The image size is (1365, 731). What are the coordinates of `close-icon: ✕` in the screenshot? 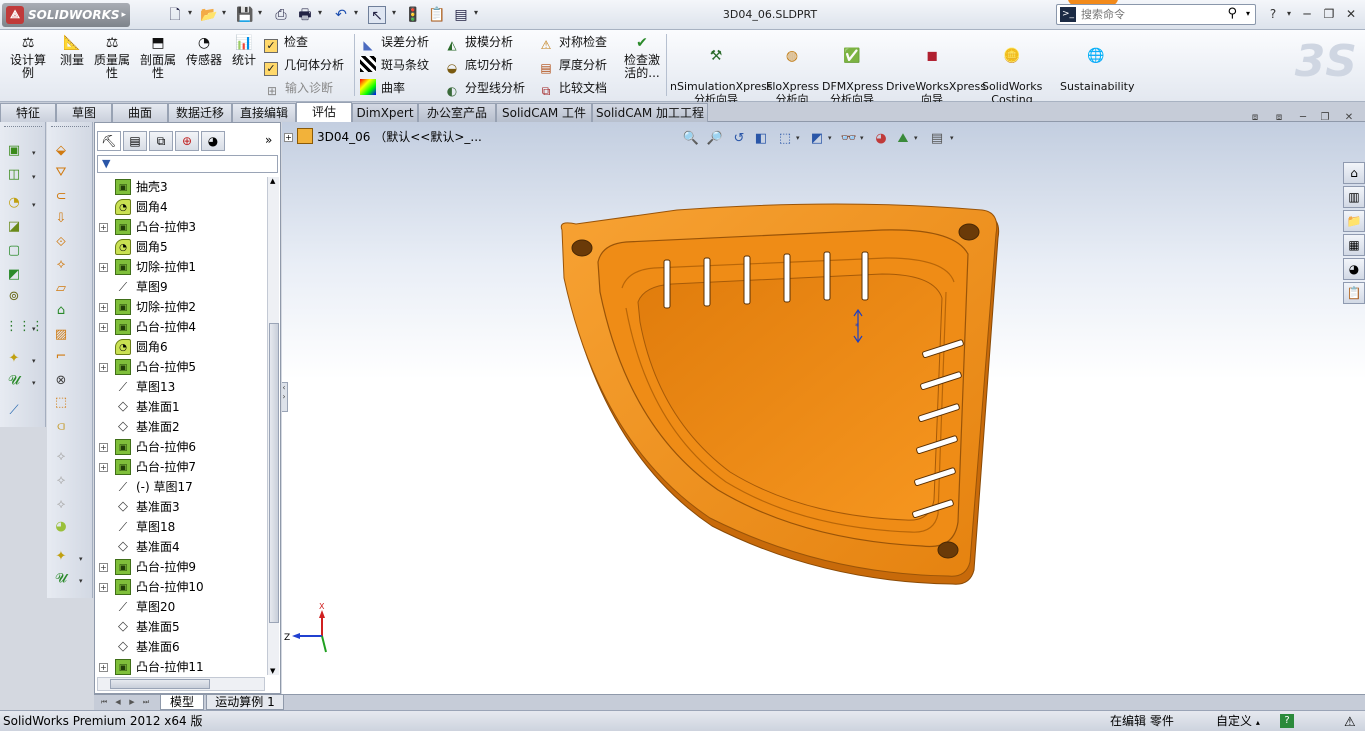 It's located at (1351, 14).